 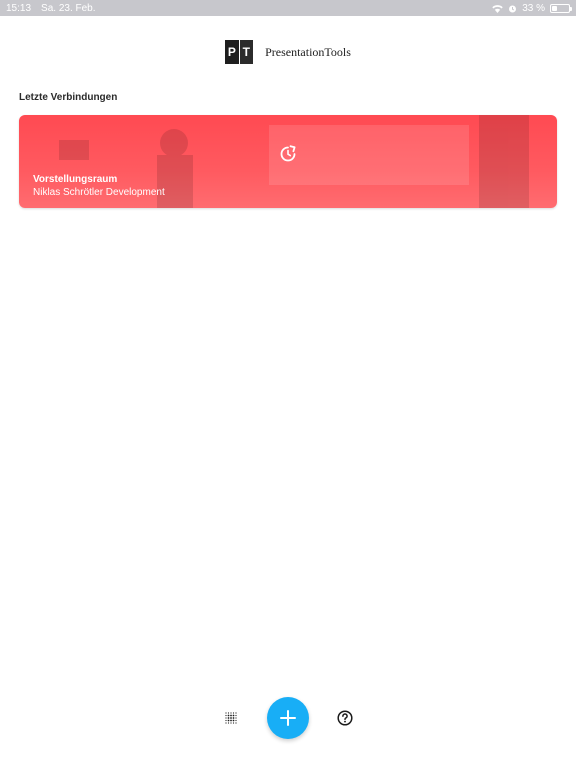 What do you see at coordinates (512, 8) in the screenshot?
I see `alarm-icon` at bounding box center [512, 8].